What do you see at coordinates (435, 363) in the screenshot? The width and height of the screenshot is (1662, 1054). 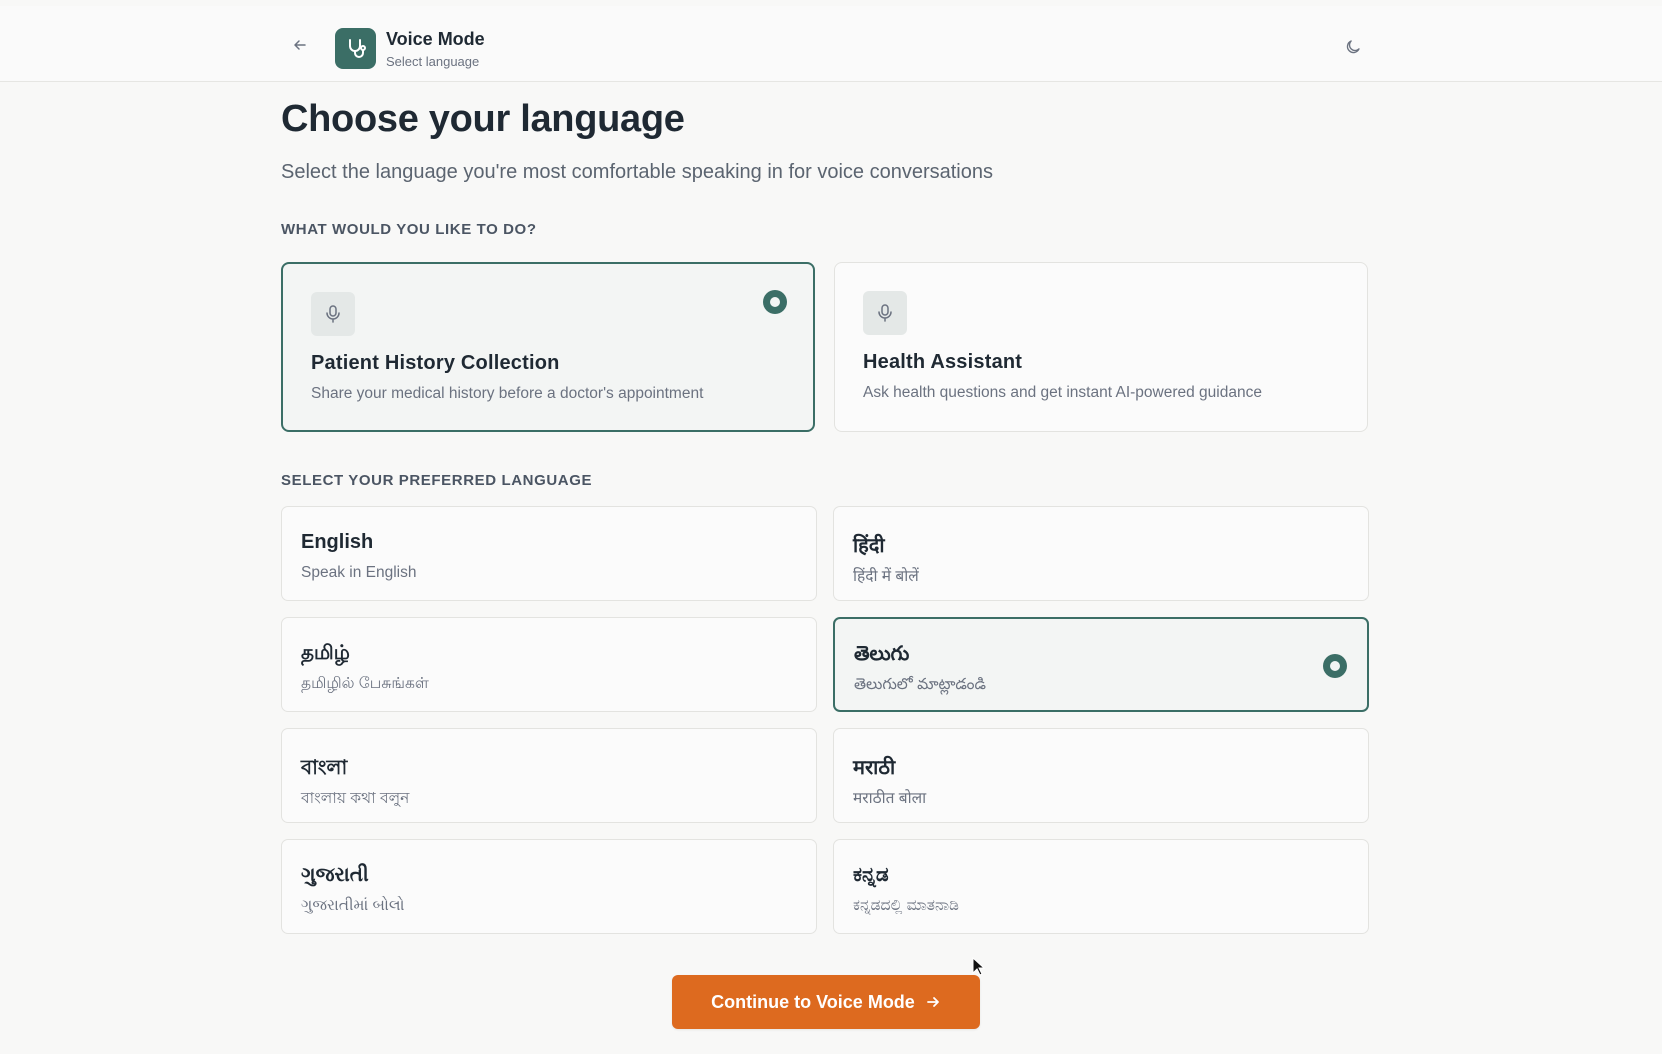 I see `mode-title: Patient History Collection` at bounding box center [435, 363].